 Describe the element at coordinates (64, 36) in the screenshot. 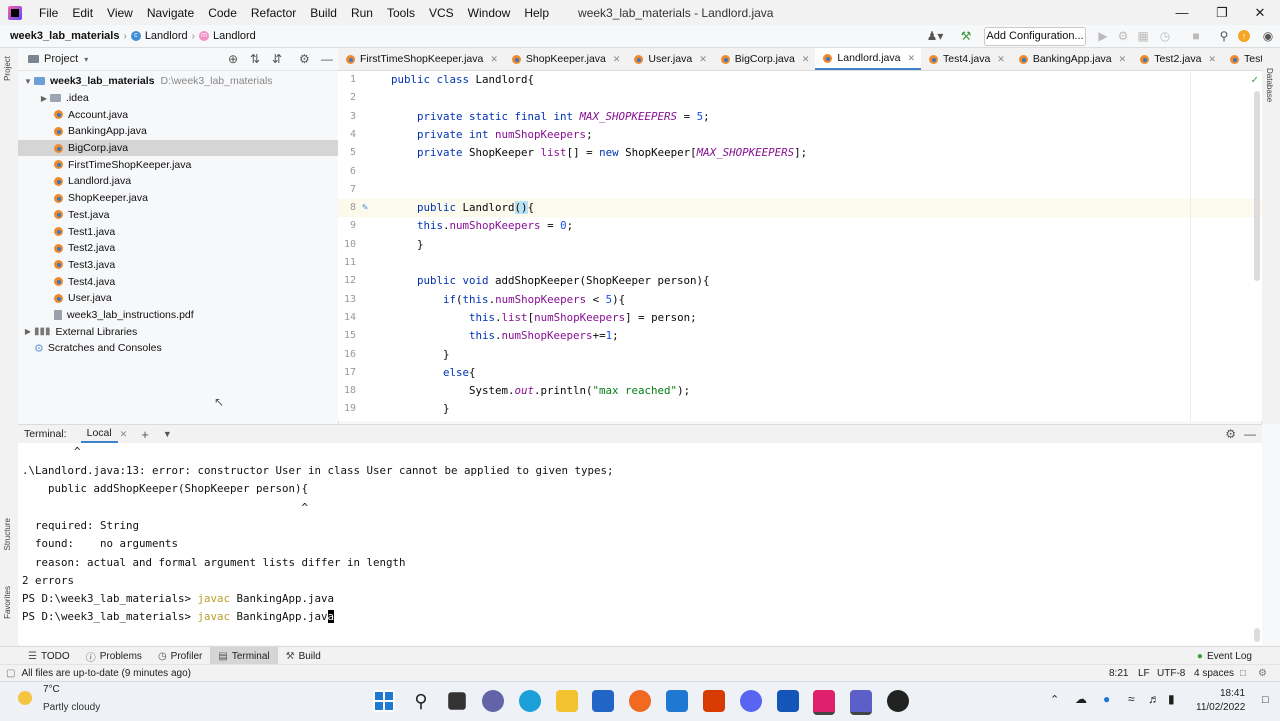

I see `breadcrumb-project: week3_lab_materials` at that location.